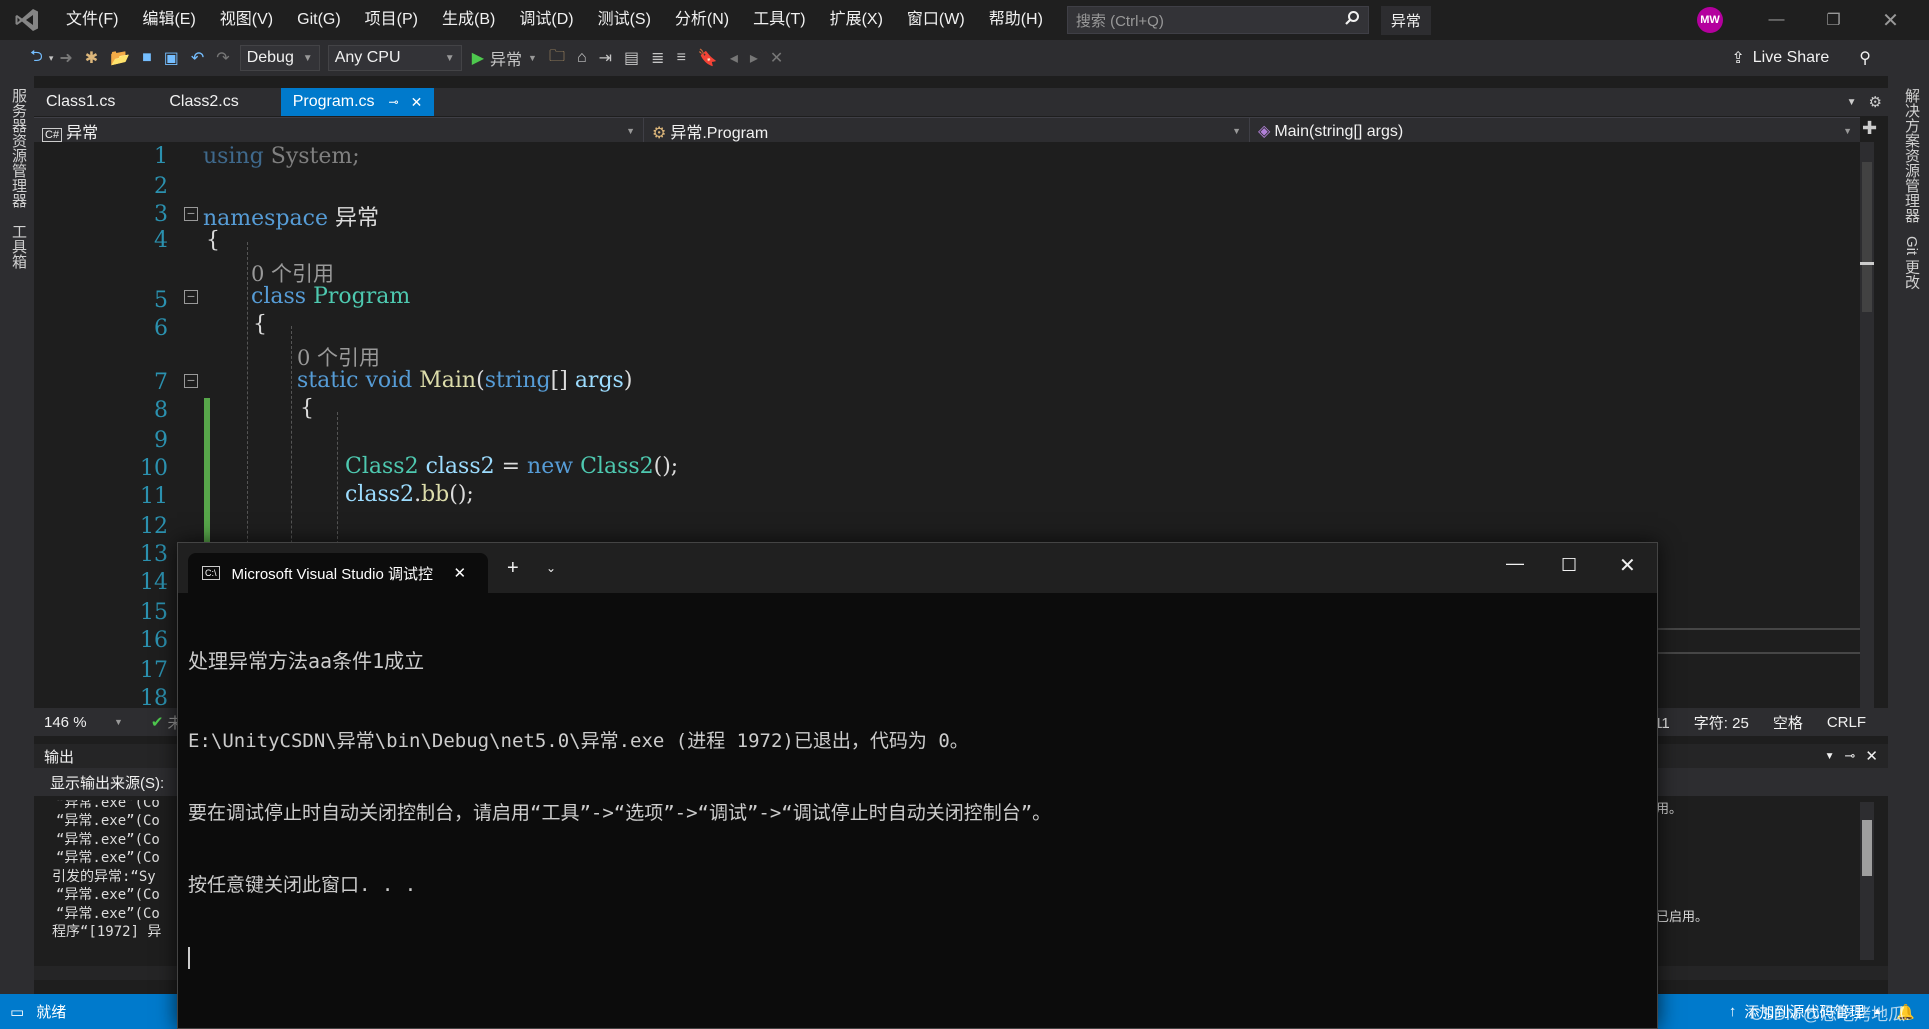 Image resolution: width=1929 pixels, height=1029 pixels. Describe the element at coordinates (546, 20) in the screenshot. I see `menu-debug: 调试(D)` at that location.